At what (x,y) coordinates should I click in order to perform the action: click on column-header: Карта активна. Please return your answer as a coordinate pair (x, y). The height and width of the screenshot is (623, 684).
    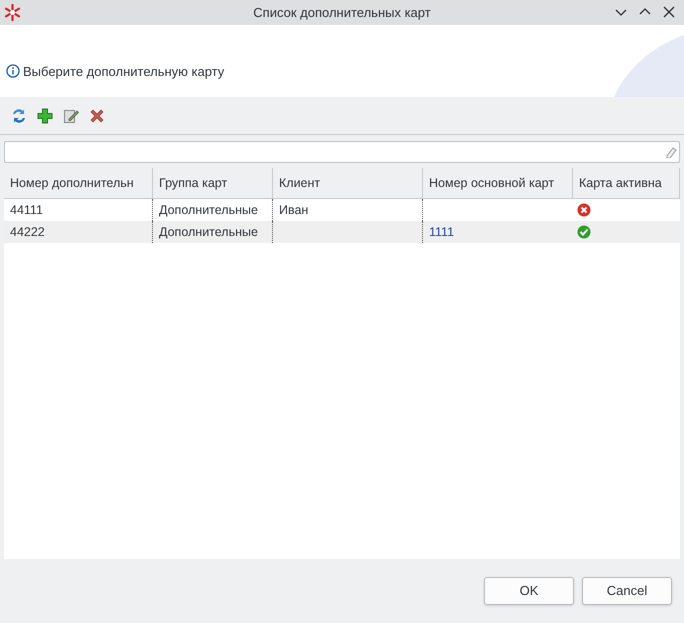
    Looking at the image, I should click on (626, 183).